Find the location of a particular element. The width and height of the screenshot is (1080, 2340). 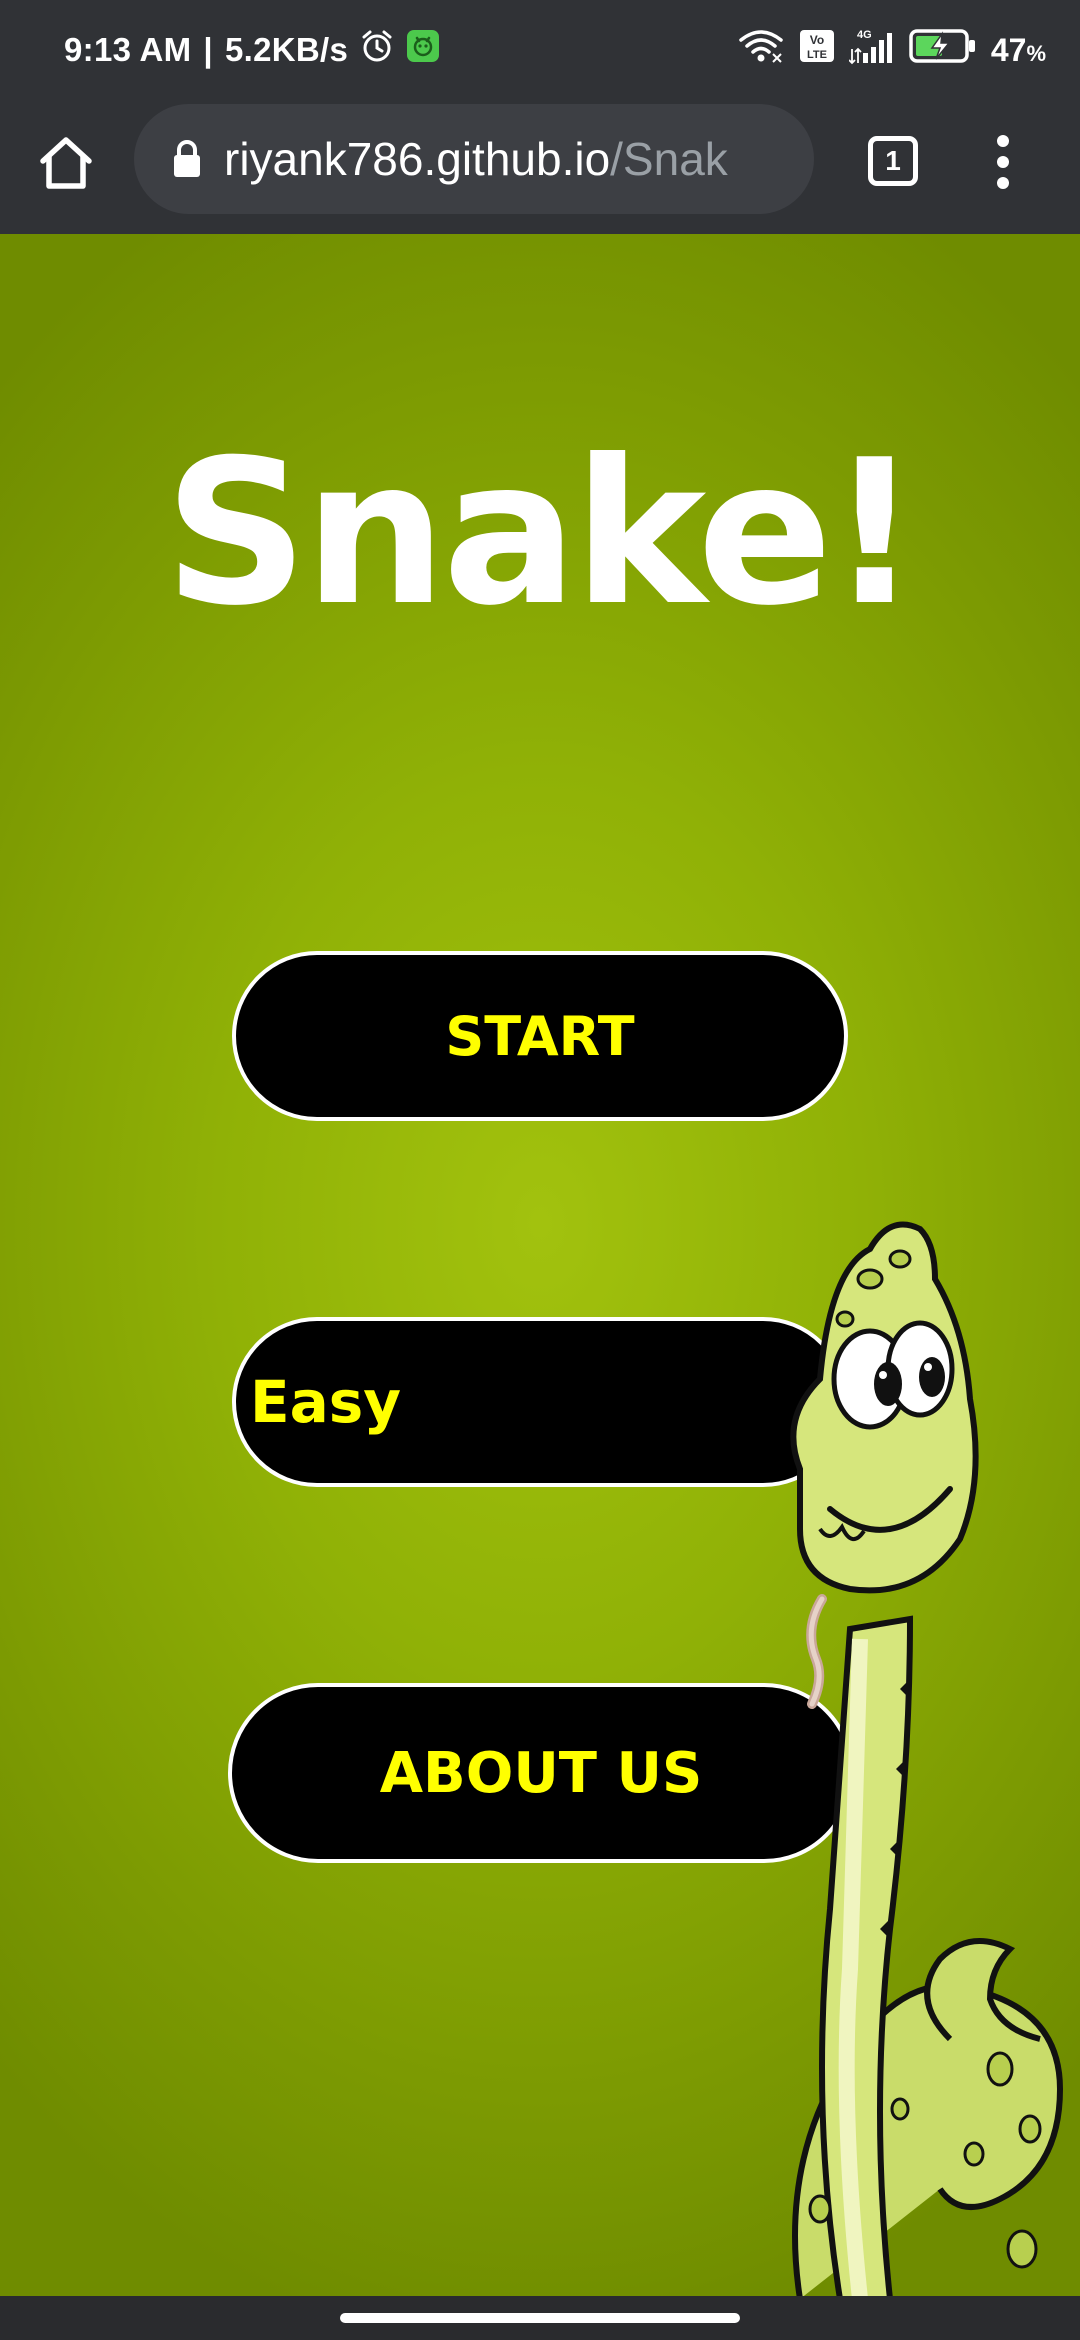

network-speed: 5.2KB/s is located at coordinates (286, 49).